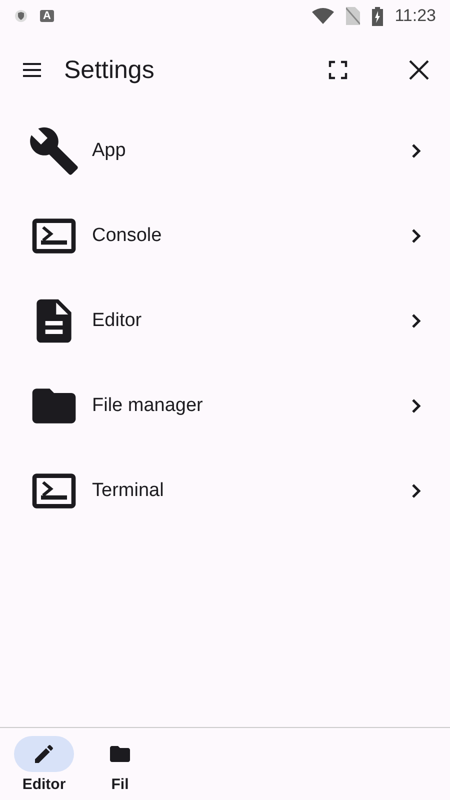  Describe the element at coordinates (225, 150) in the screenshot. I see `settings-item: App` at that location.